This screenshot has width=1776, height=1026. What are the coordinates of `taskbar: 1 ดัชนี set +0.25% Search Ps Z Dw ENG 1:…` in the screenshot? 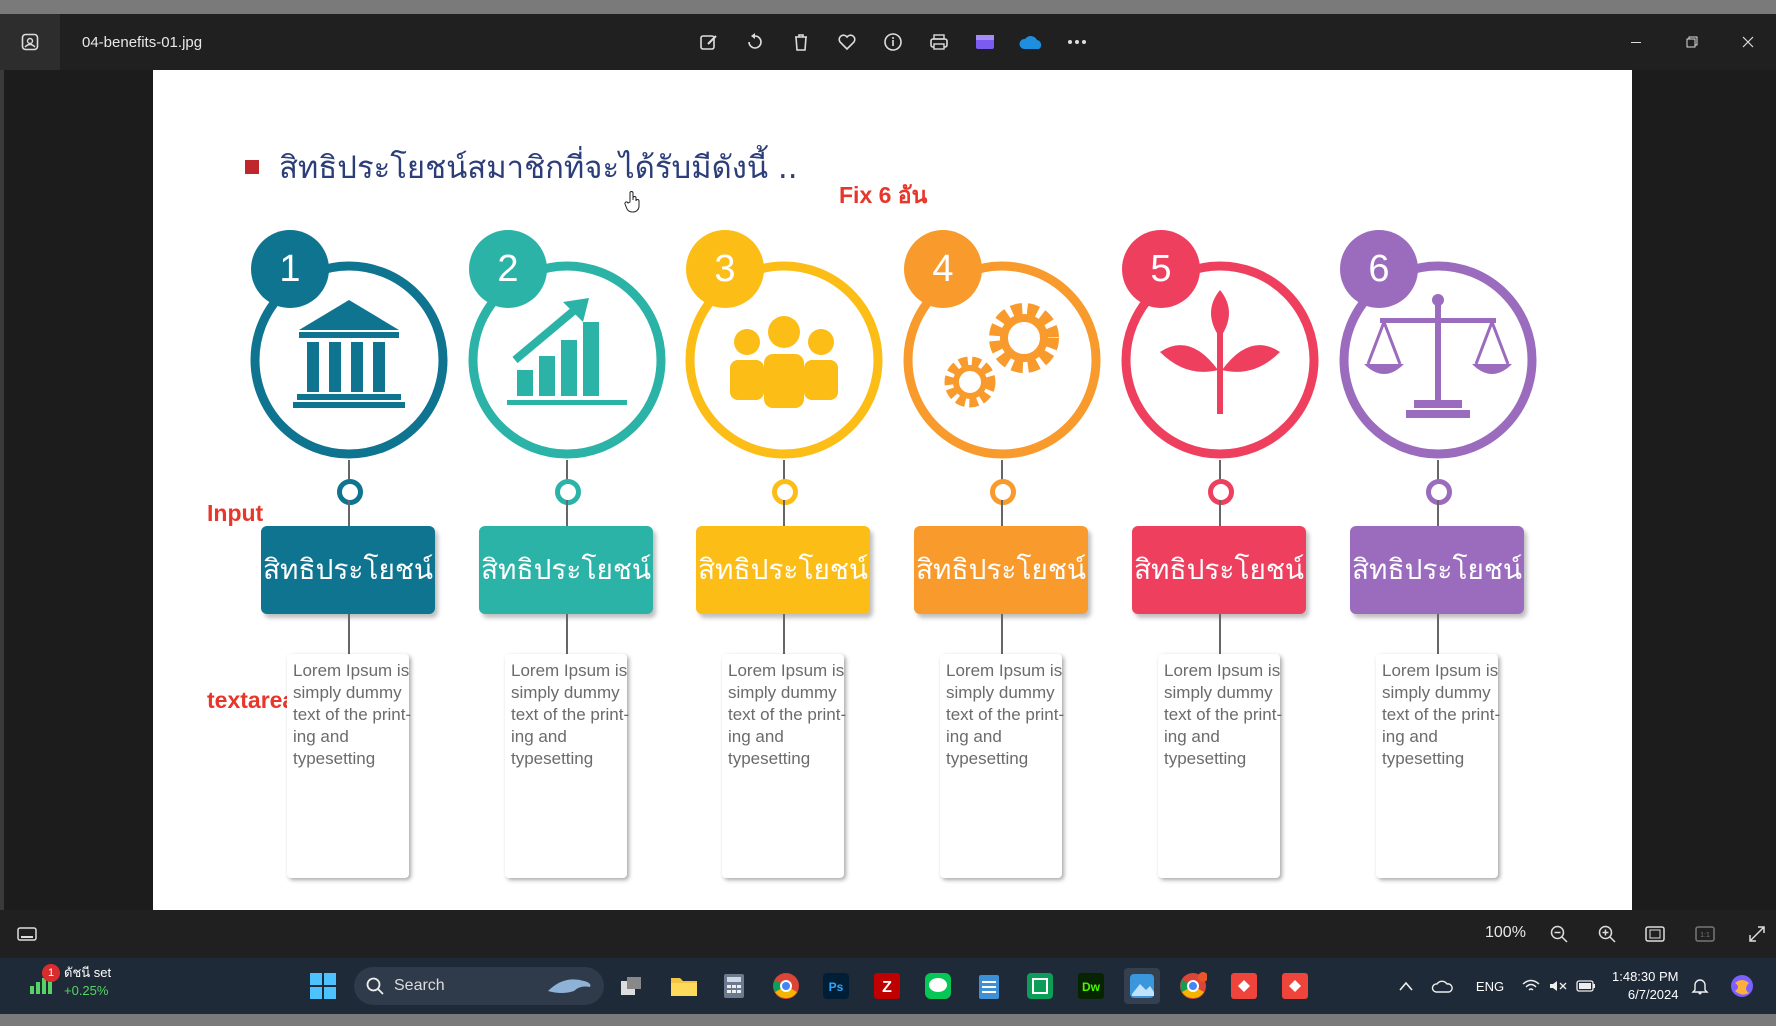 It's located at (888, 986).